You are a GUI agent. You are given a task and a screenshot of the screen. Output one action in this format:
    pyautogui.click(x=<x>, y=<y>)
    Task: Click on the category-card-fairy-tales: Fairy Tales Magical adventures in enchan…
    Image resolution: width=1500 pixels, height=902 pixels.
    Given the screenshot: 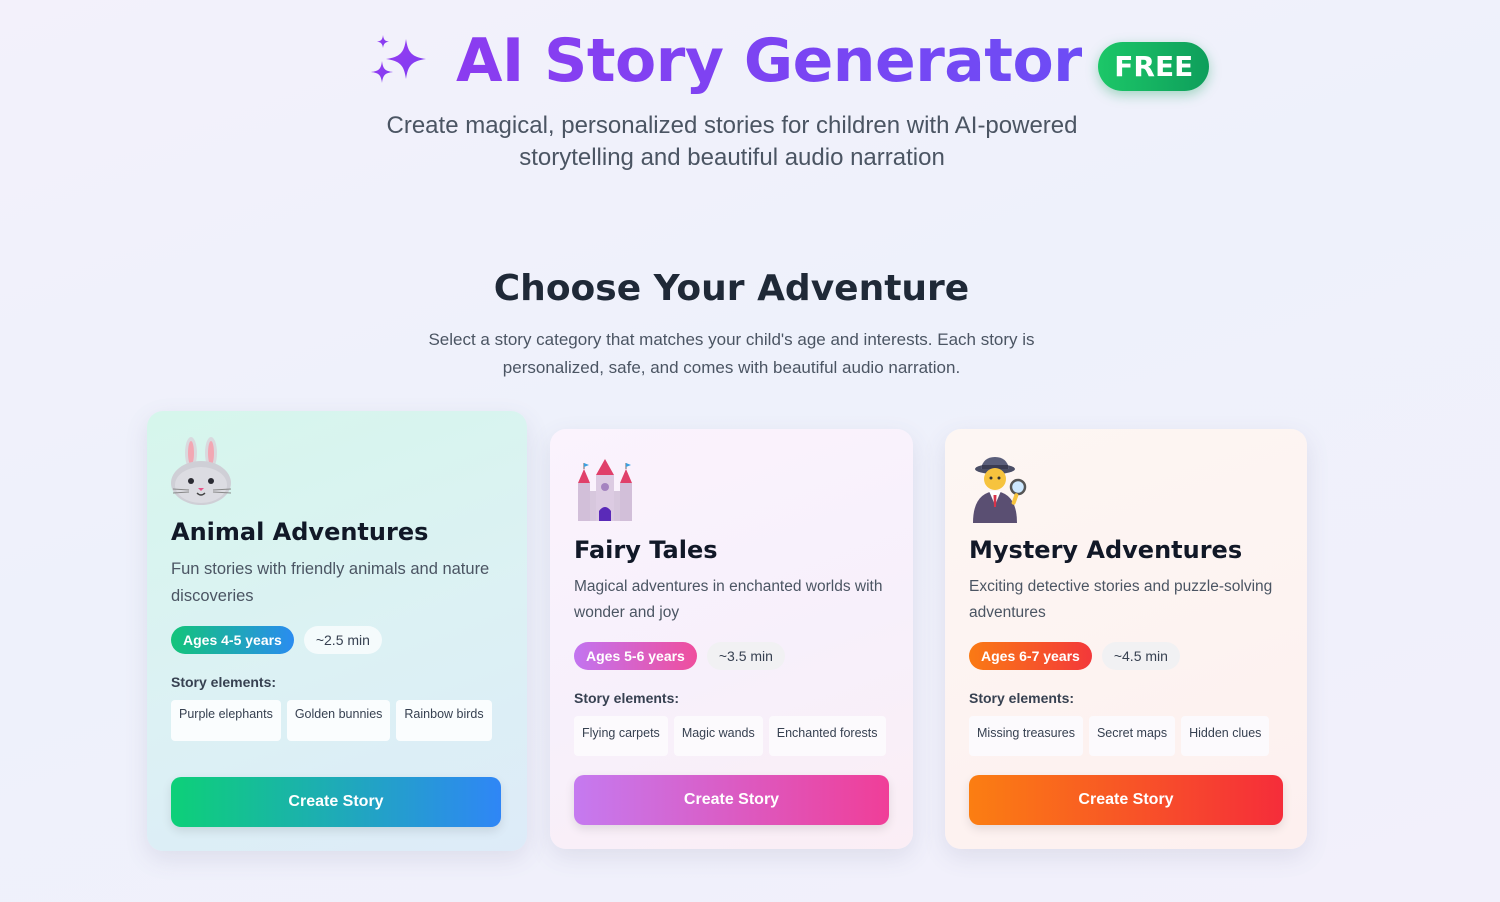 What is the action you would take?
    pyautogui.click(x=731, y=639)
    